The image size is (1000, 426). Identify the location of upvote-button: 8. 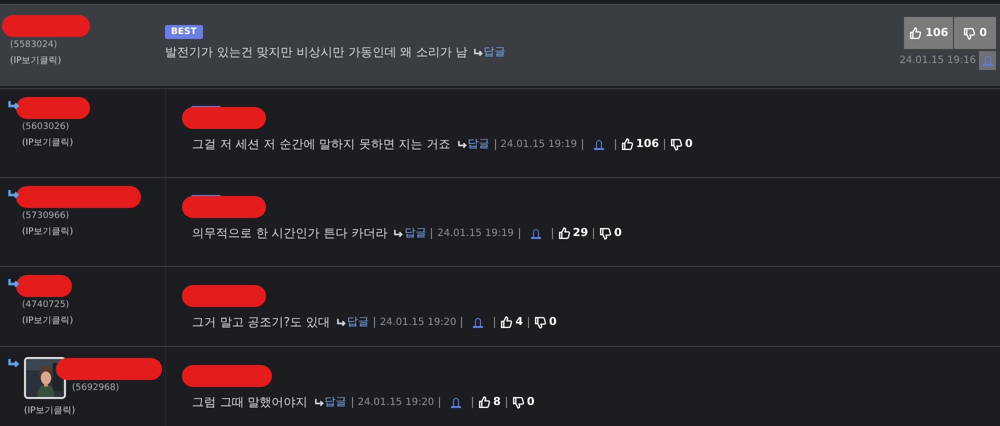
(489, 402).